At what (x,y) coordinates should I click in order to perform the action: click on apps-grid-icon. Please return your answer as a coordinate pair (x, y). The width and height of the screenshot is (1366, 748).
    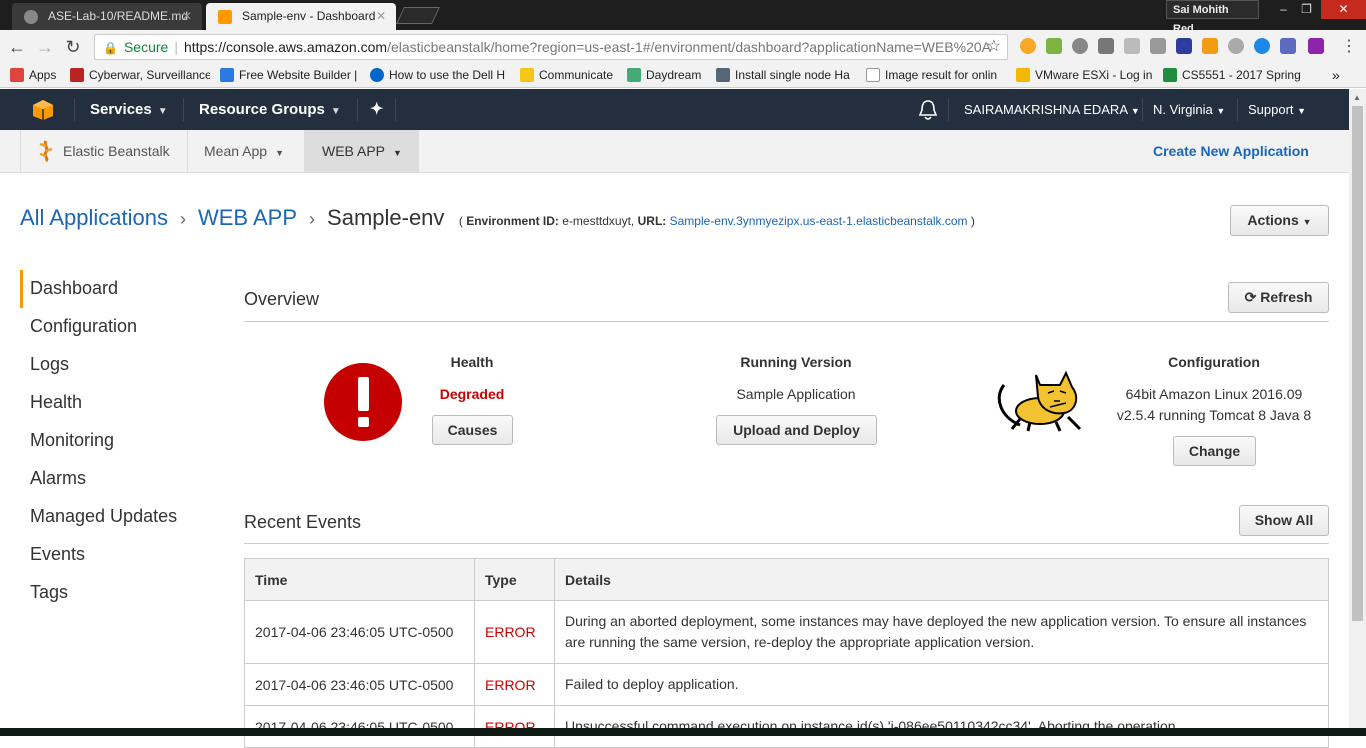
    Looking at the image, I should click on (17, 75).